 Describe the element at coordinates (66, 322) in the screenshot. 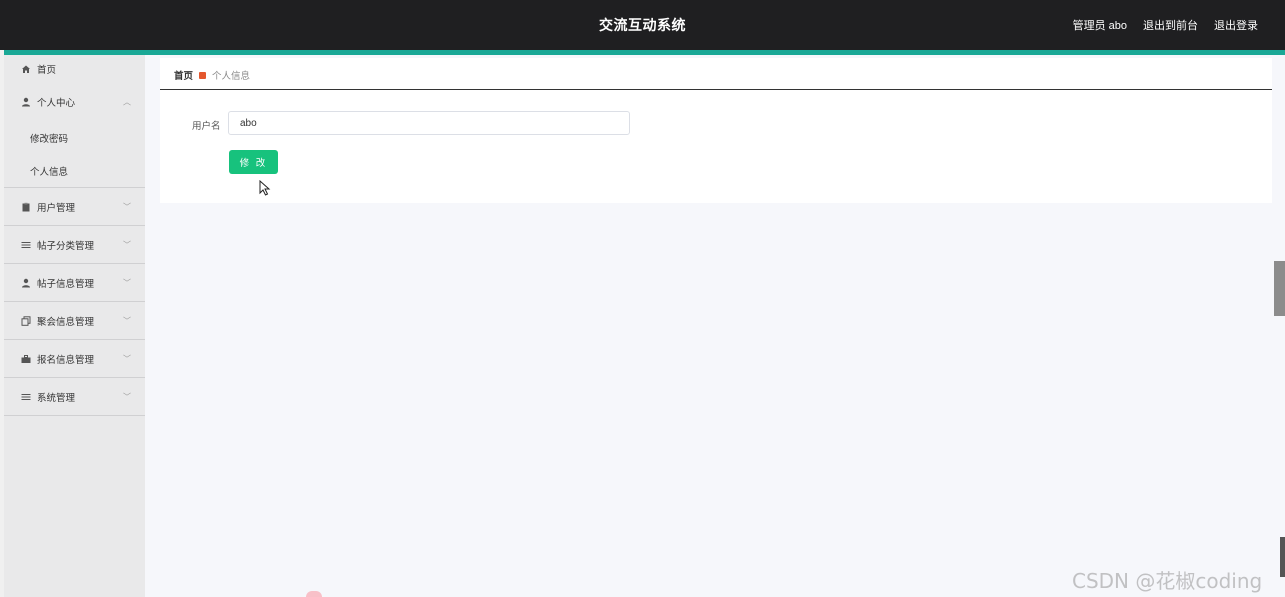

I see `sidebar-item-label: 聚会信息管理` at that location.